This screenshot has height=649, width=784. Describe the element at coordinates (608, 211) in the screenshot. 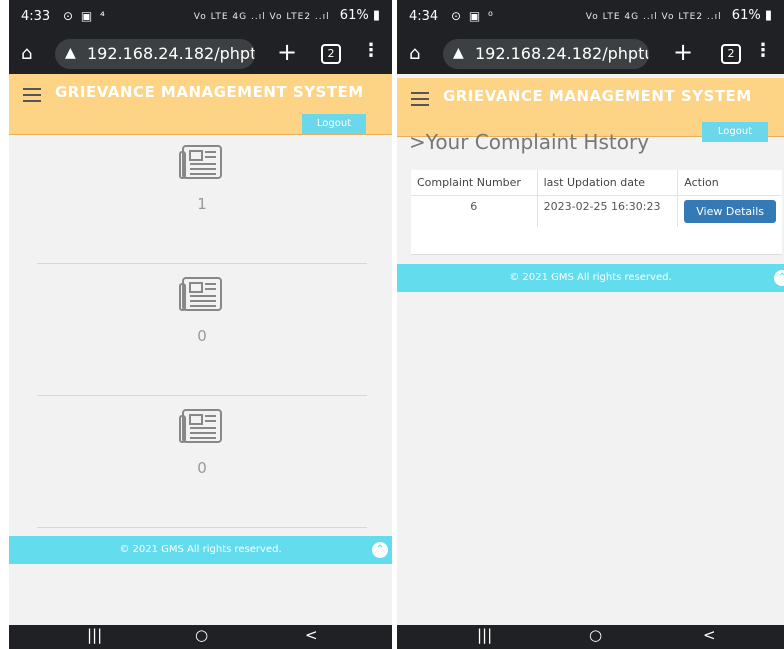

I see `updation-date: 2023-02-25 16:30:23` at that location.